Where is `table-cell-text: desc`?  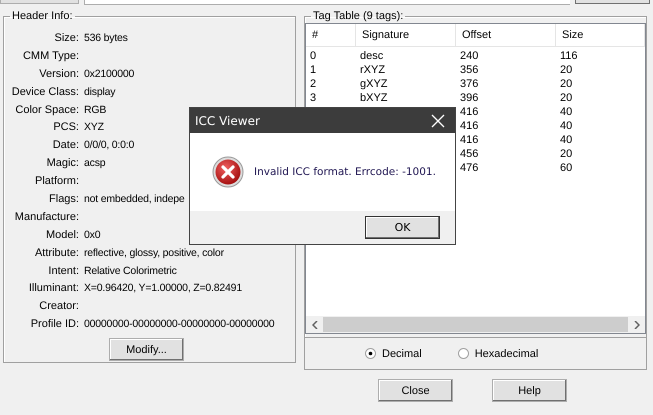 table-cell-text: desc is located at coordinates (371, 56).